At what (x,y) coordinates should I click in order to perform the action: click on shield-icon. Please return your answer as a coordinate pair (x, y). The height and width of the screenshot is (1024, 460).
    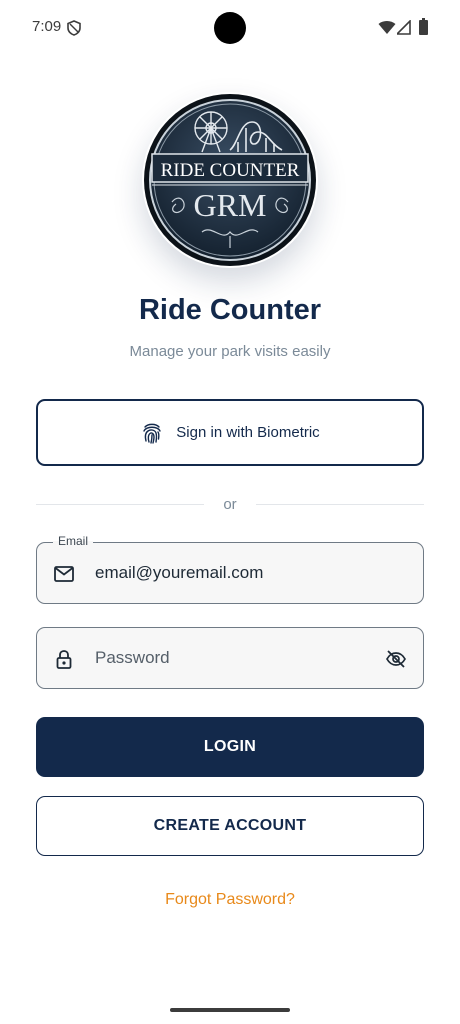
    Looking at the image, I should click on (74, 28).